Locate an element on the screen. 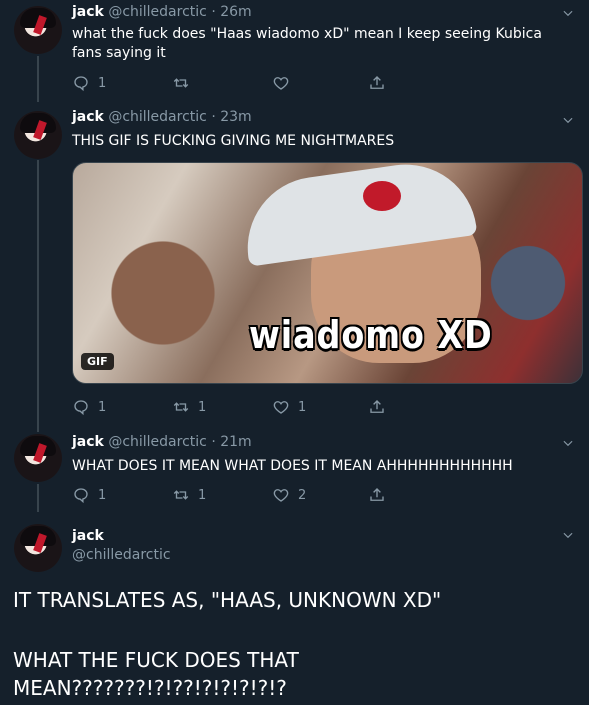 The width and height of the screenshot is (589, 705). tweet-meta: jack @chilledarctic · 21m is located at coordinates (162, 442).